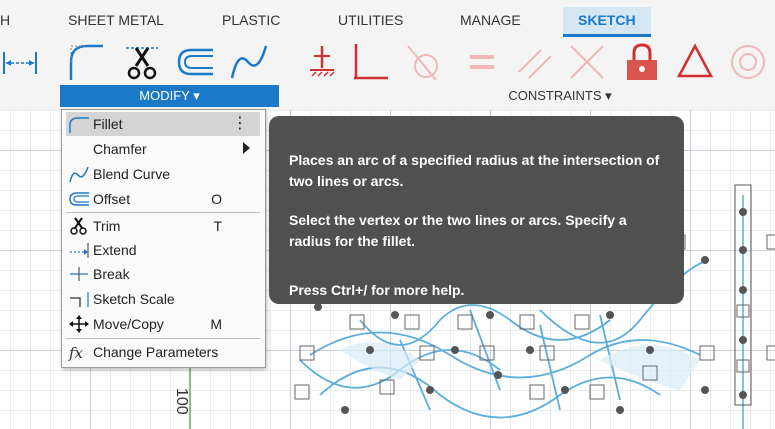 The image size is (775, 429). I want to click on fix-unfix-icon, so click(322, 62).